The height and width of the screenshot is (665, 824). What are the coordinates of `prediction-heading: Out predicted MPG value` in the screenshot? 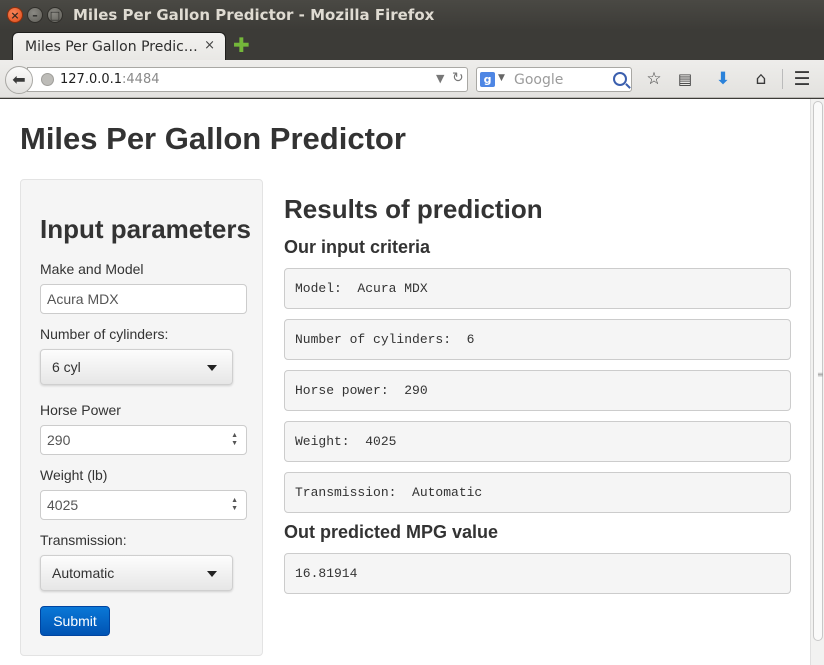 It's located at (391, 532).